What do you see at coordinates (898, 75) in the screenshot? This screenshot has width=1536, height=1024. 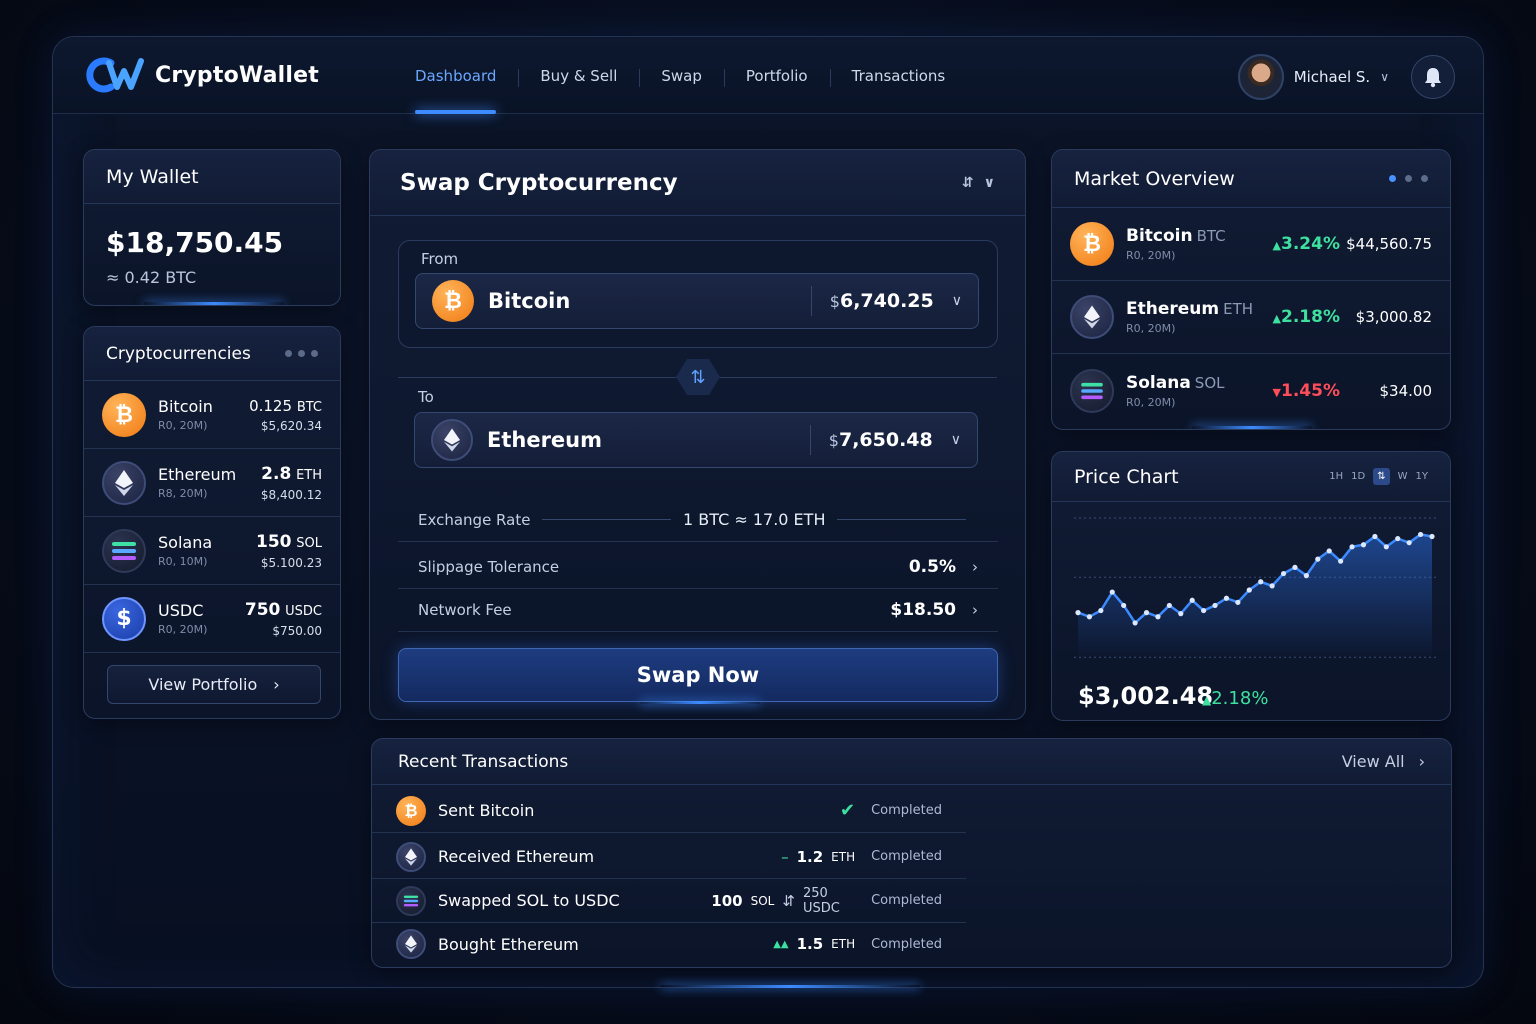 I see `nav-transactions: Transactions` at bounding box center [898, 75].